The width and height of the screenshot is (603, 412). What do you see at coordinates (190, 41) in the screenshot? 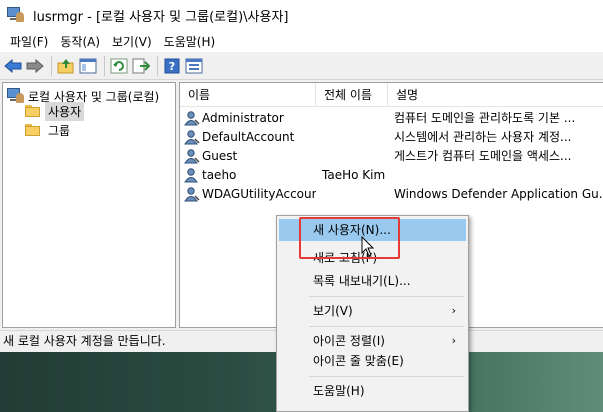
I see `menu-help: 도움말(H)` at bounding box center [190, 41].